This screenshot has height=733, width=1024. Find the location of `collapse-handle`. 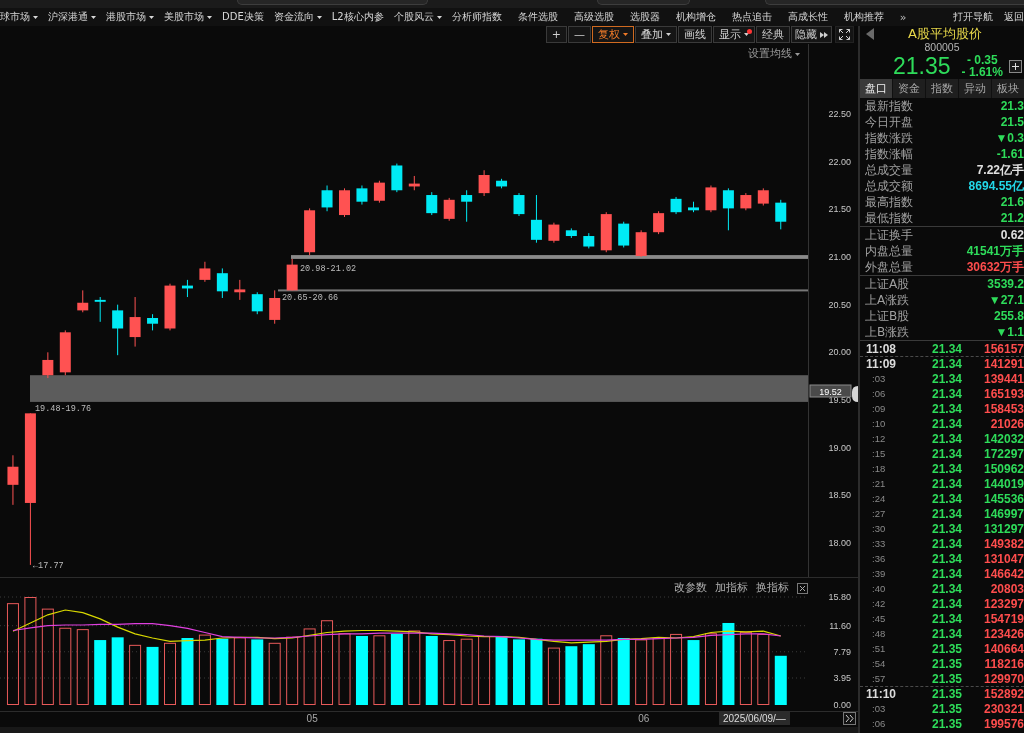

collapse-handle is located at coordinates (855, 394).